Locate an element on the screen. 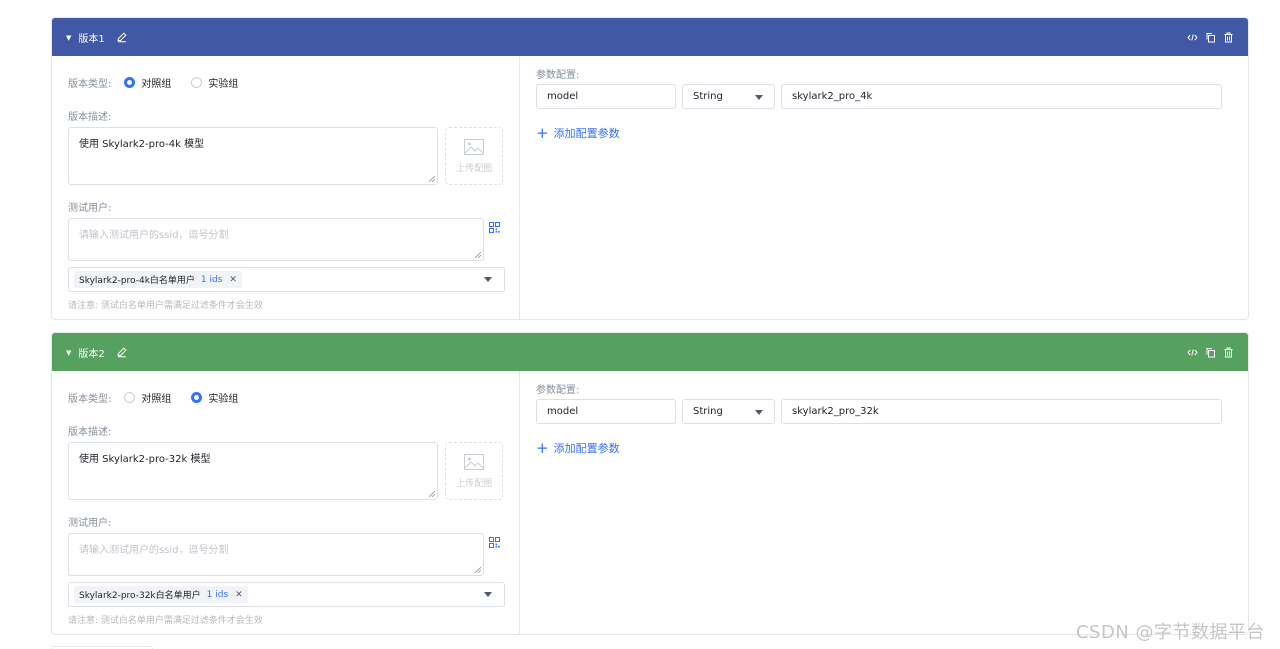 This screenshot has width=1280, height=649. whitelist-tag: Skylark2-pro-32k白名单用户 1 ids ✕ is located at coordinates (161, 594).